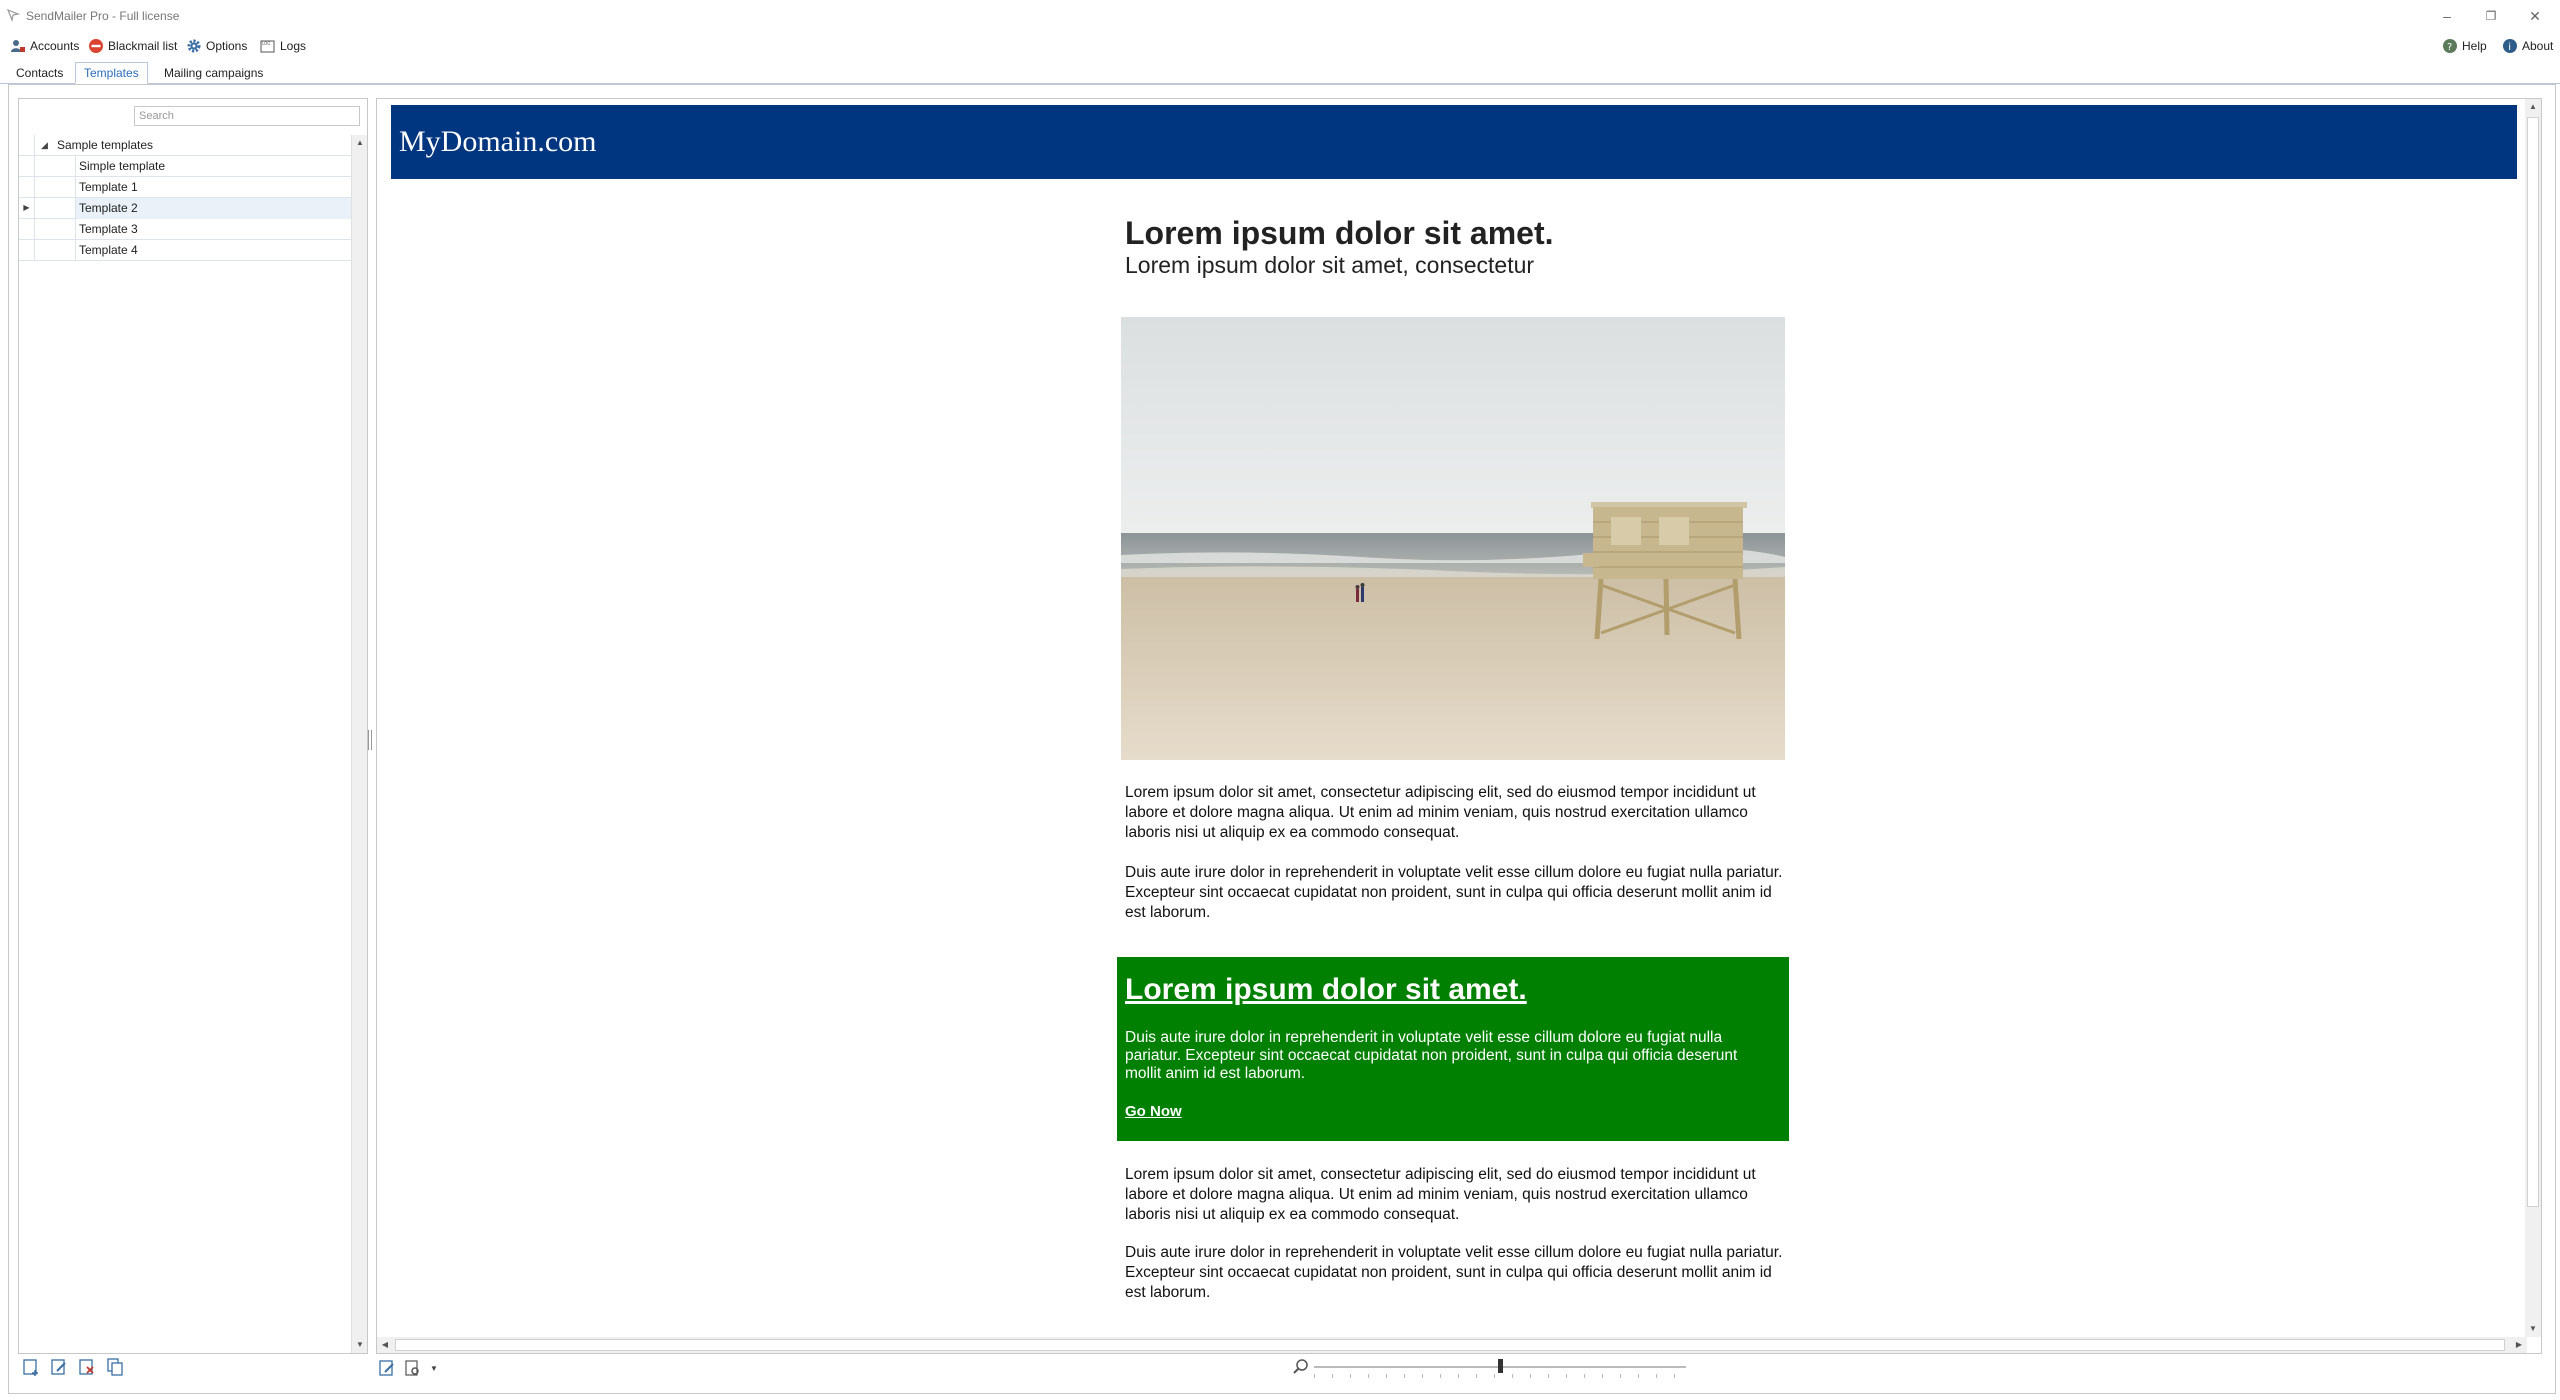 This screenshot has height=1400, width=2560. I want to click on preview-vertical-scrollbar: ▲ ▼, so click(2533, 718).